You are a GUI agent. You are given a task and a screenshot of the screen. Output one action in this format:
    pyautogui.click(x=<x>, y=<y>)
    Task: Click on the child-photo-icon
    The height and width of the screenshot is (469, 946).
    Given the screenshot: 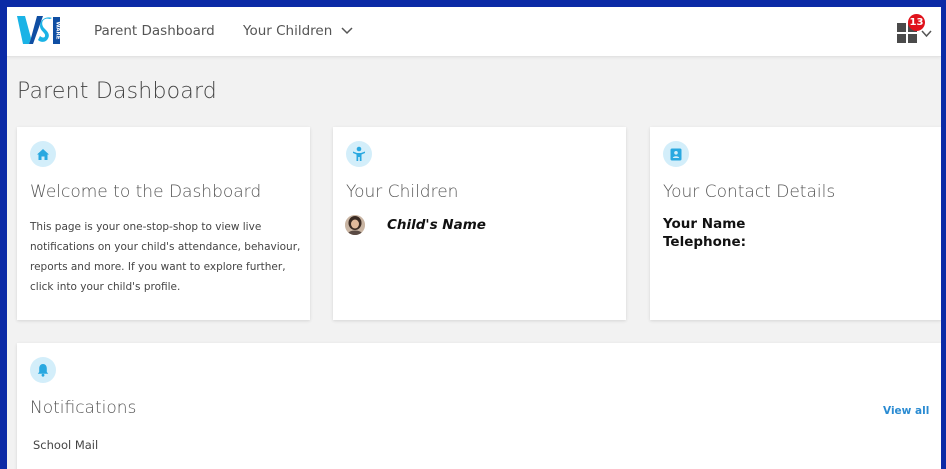 What is the action you would take?
    pyautogui.click(x=355, y=225)
    